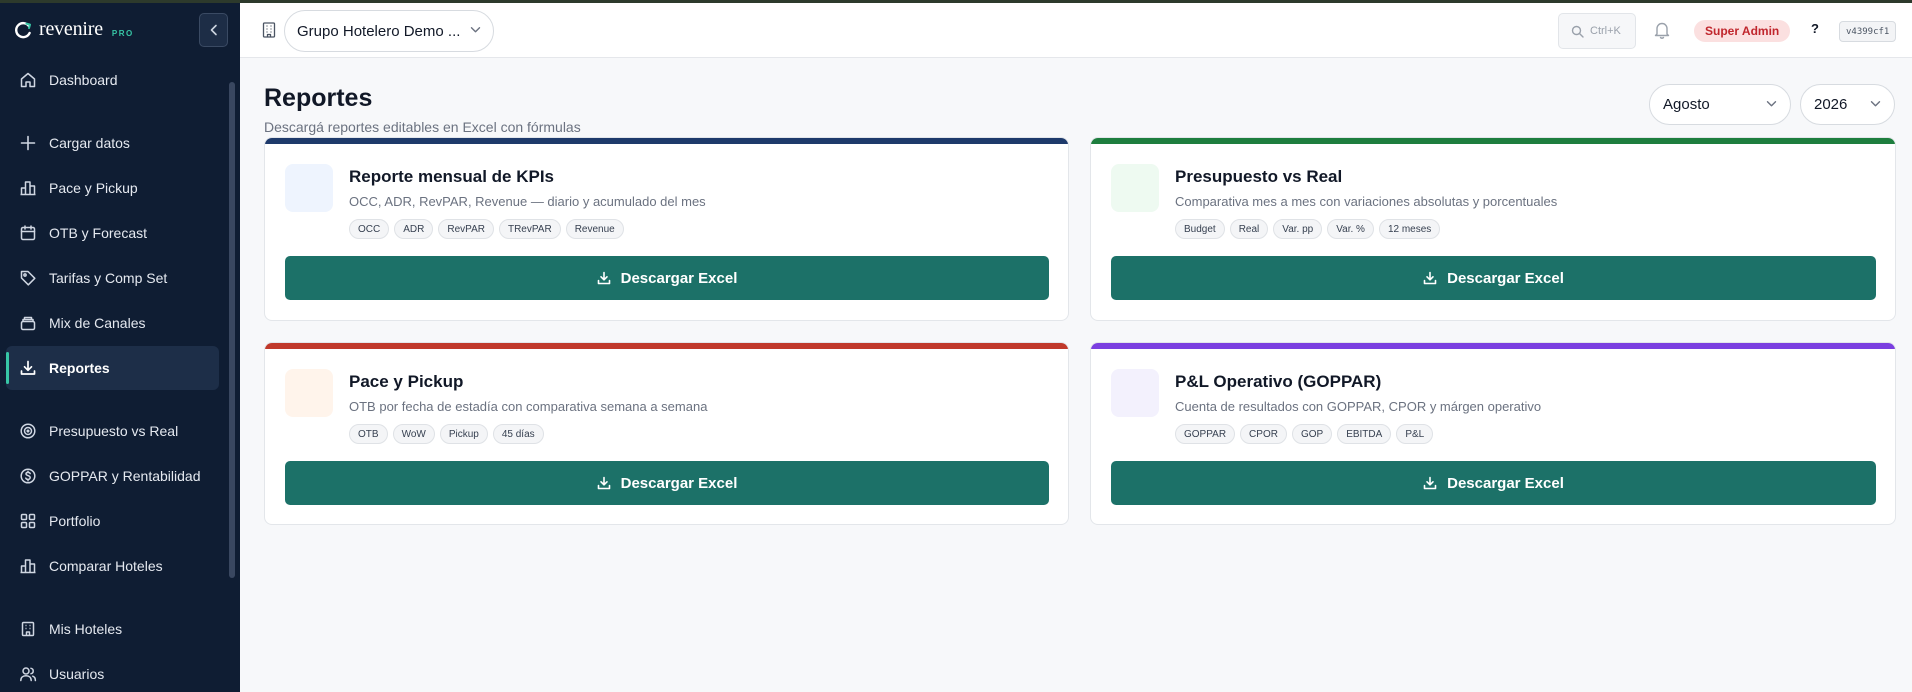 The width and height of the screenshot is (1912, 692). What do you see at coordinates (77, 674) in the screenshot?
I see `sidebar-item-label: Usuarios` at bounding box center [77, 674].